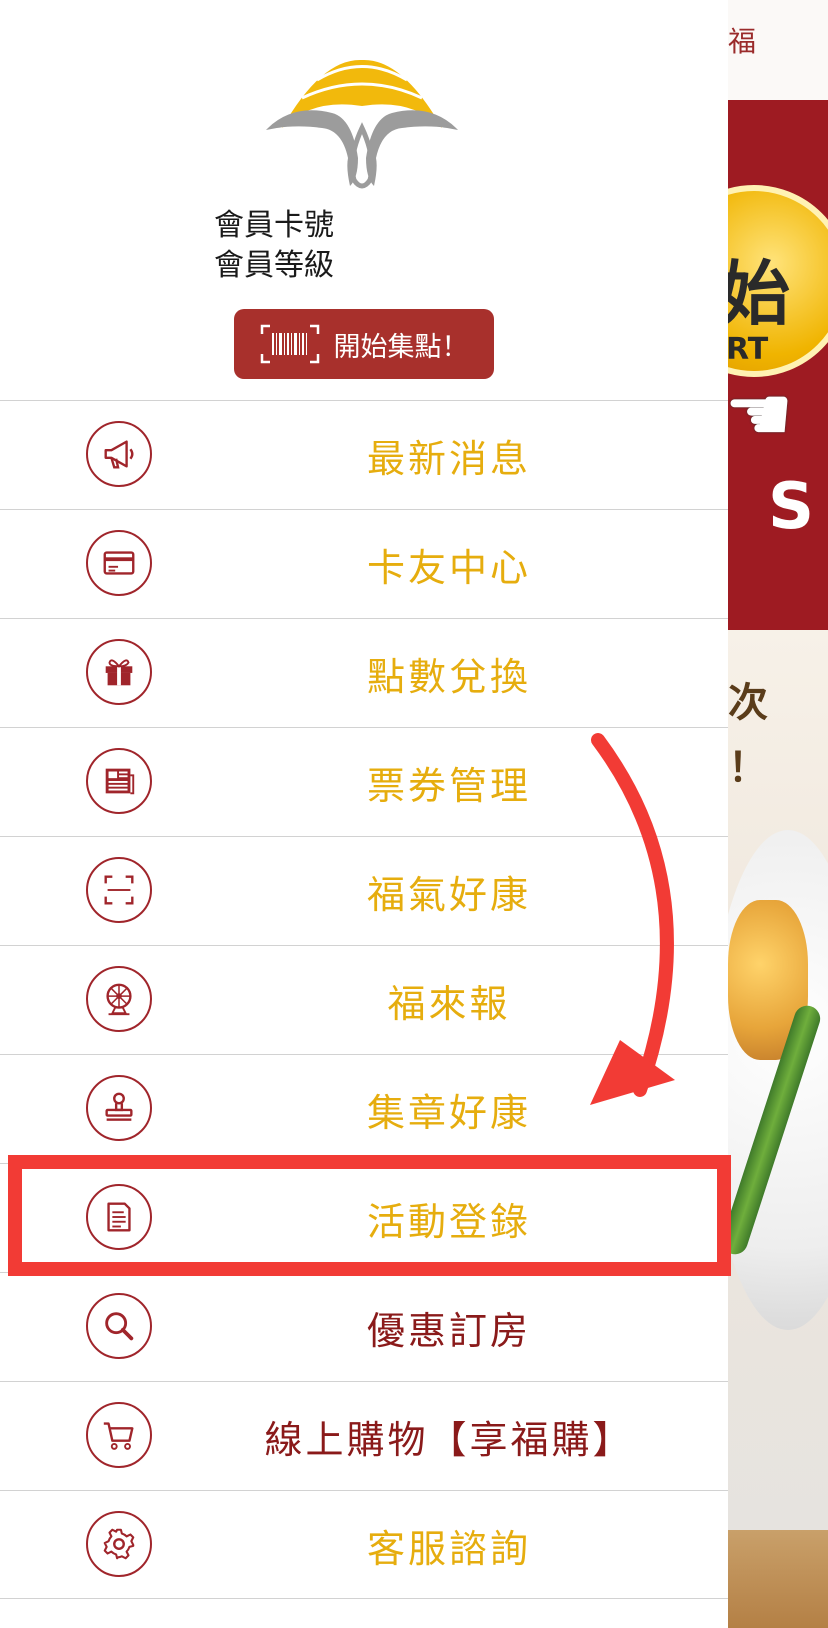 This screenshot has height=1628, width=828. What do you see at coordinates (448, 1222) in the screenshot?
I see `menu-item-label: 活動登錄` at bounding box center [448, 1222].